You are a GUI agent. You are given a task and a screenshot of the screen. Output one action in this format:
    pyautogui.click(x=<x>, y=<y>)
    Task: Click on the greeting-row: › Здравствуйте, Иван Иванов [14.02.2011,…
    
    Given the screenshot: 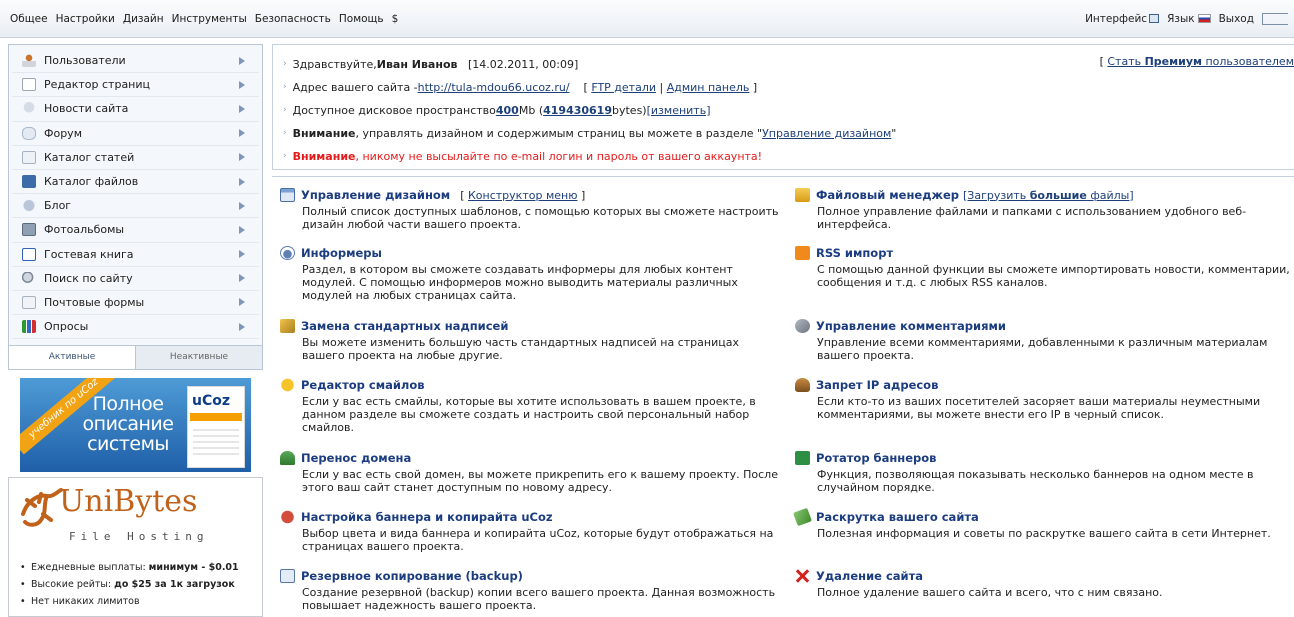 What is the action you would take?
    pyautogui.click(x=430, y=64)
    